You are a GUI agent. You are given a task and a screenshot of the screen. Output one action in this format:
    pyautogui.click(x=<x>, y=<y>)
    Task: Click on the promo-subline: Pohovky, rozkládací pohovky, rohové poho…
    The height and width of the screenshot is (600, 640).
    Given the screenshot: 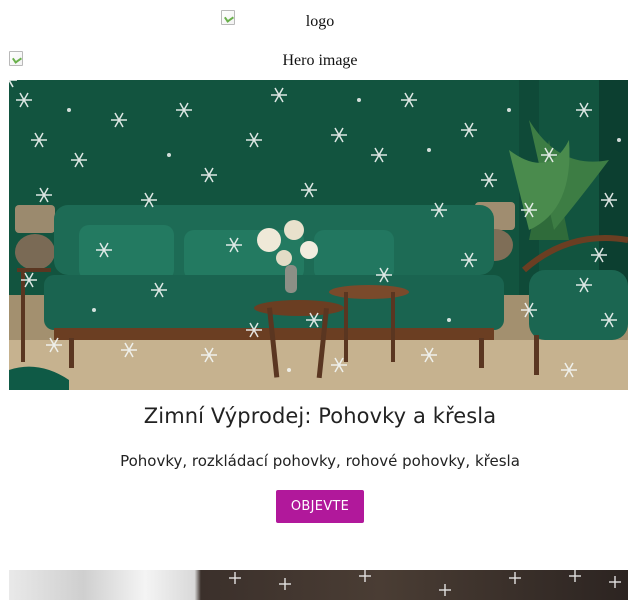 What is the action you would take?
    pyautogui.click(x=320, y=461)
    